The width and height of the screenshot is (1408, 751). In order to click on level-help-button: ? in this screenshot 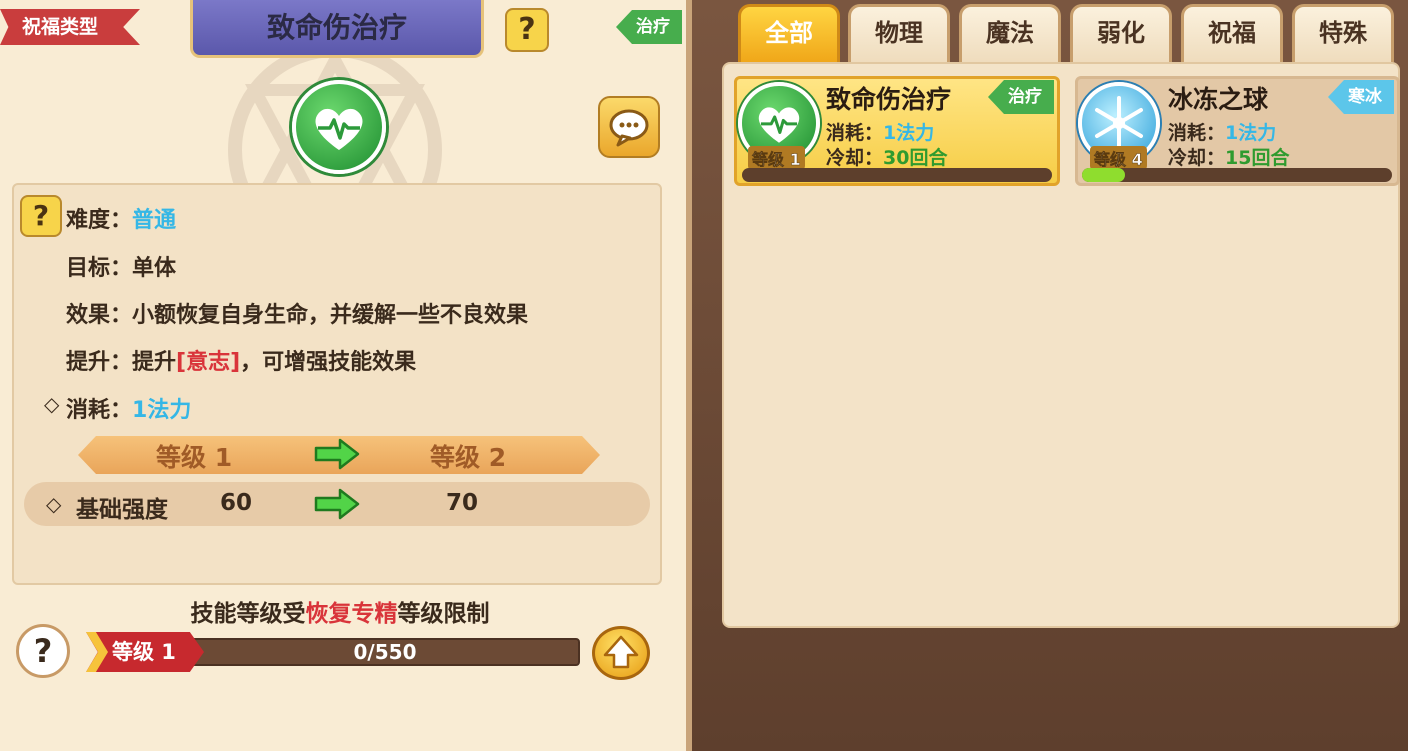, I will do `click(43, 651)`.